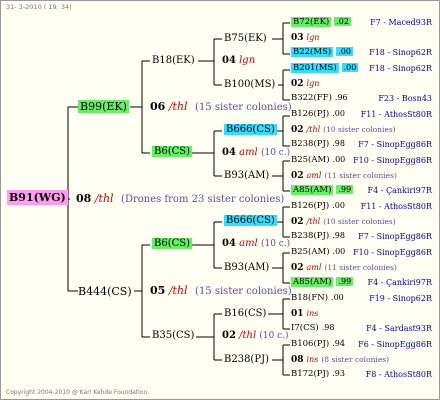 The height and width of the screenshot is (400, 440). I want to click on node-b75: B75(EK), so click(245, 39).